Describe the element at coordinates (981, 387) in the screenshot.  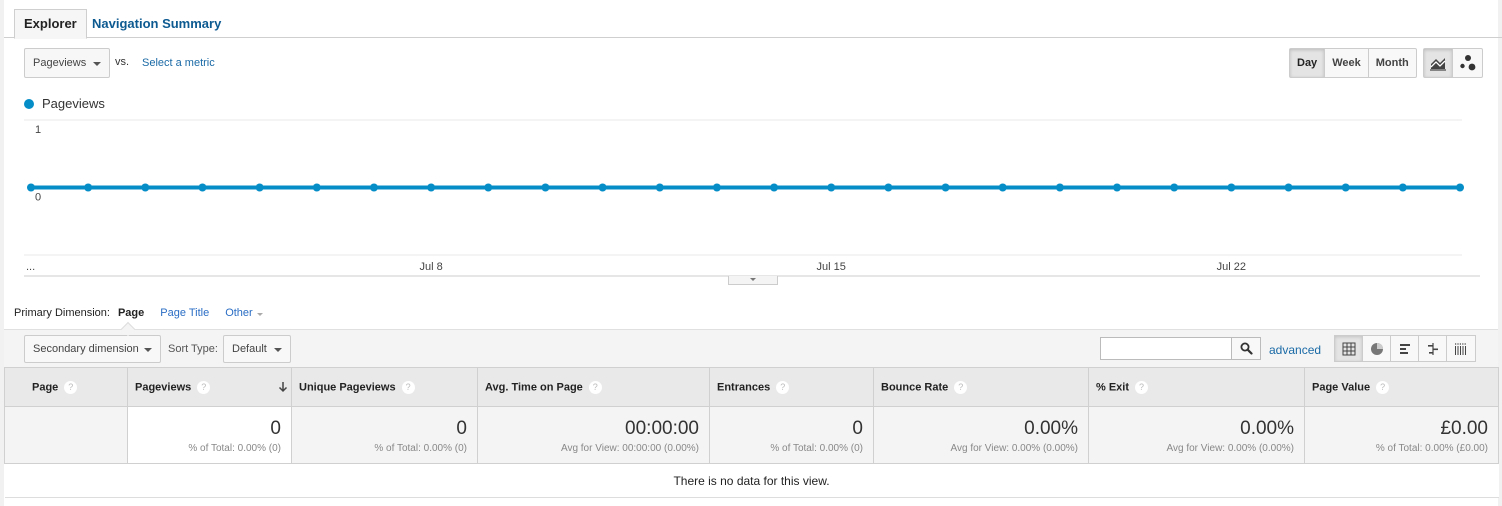
I see `column-header-bounce-rate: Bounce Rate?` at that location.